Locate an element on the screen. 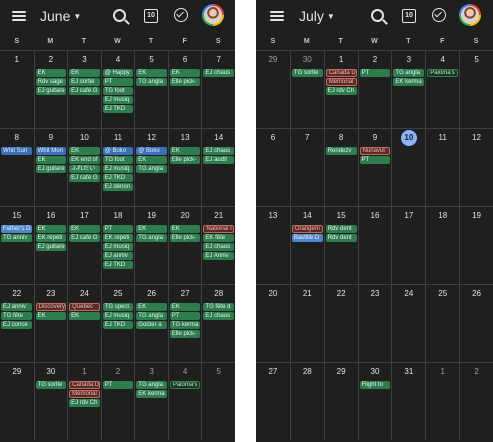 The width and height of the screenshot is (493, 442). day-cell: 17 EK EJ café G is located at coordinates (84, 245).